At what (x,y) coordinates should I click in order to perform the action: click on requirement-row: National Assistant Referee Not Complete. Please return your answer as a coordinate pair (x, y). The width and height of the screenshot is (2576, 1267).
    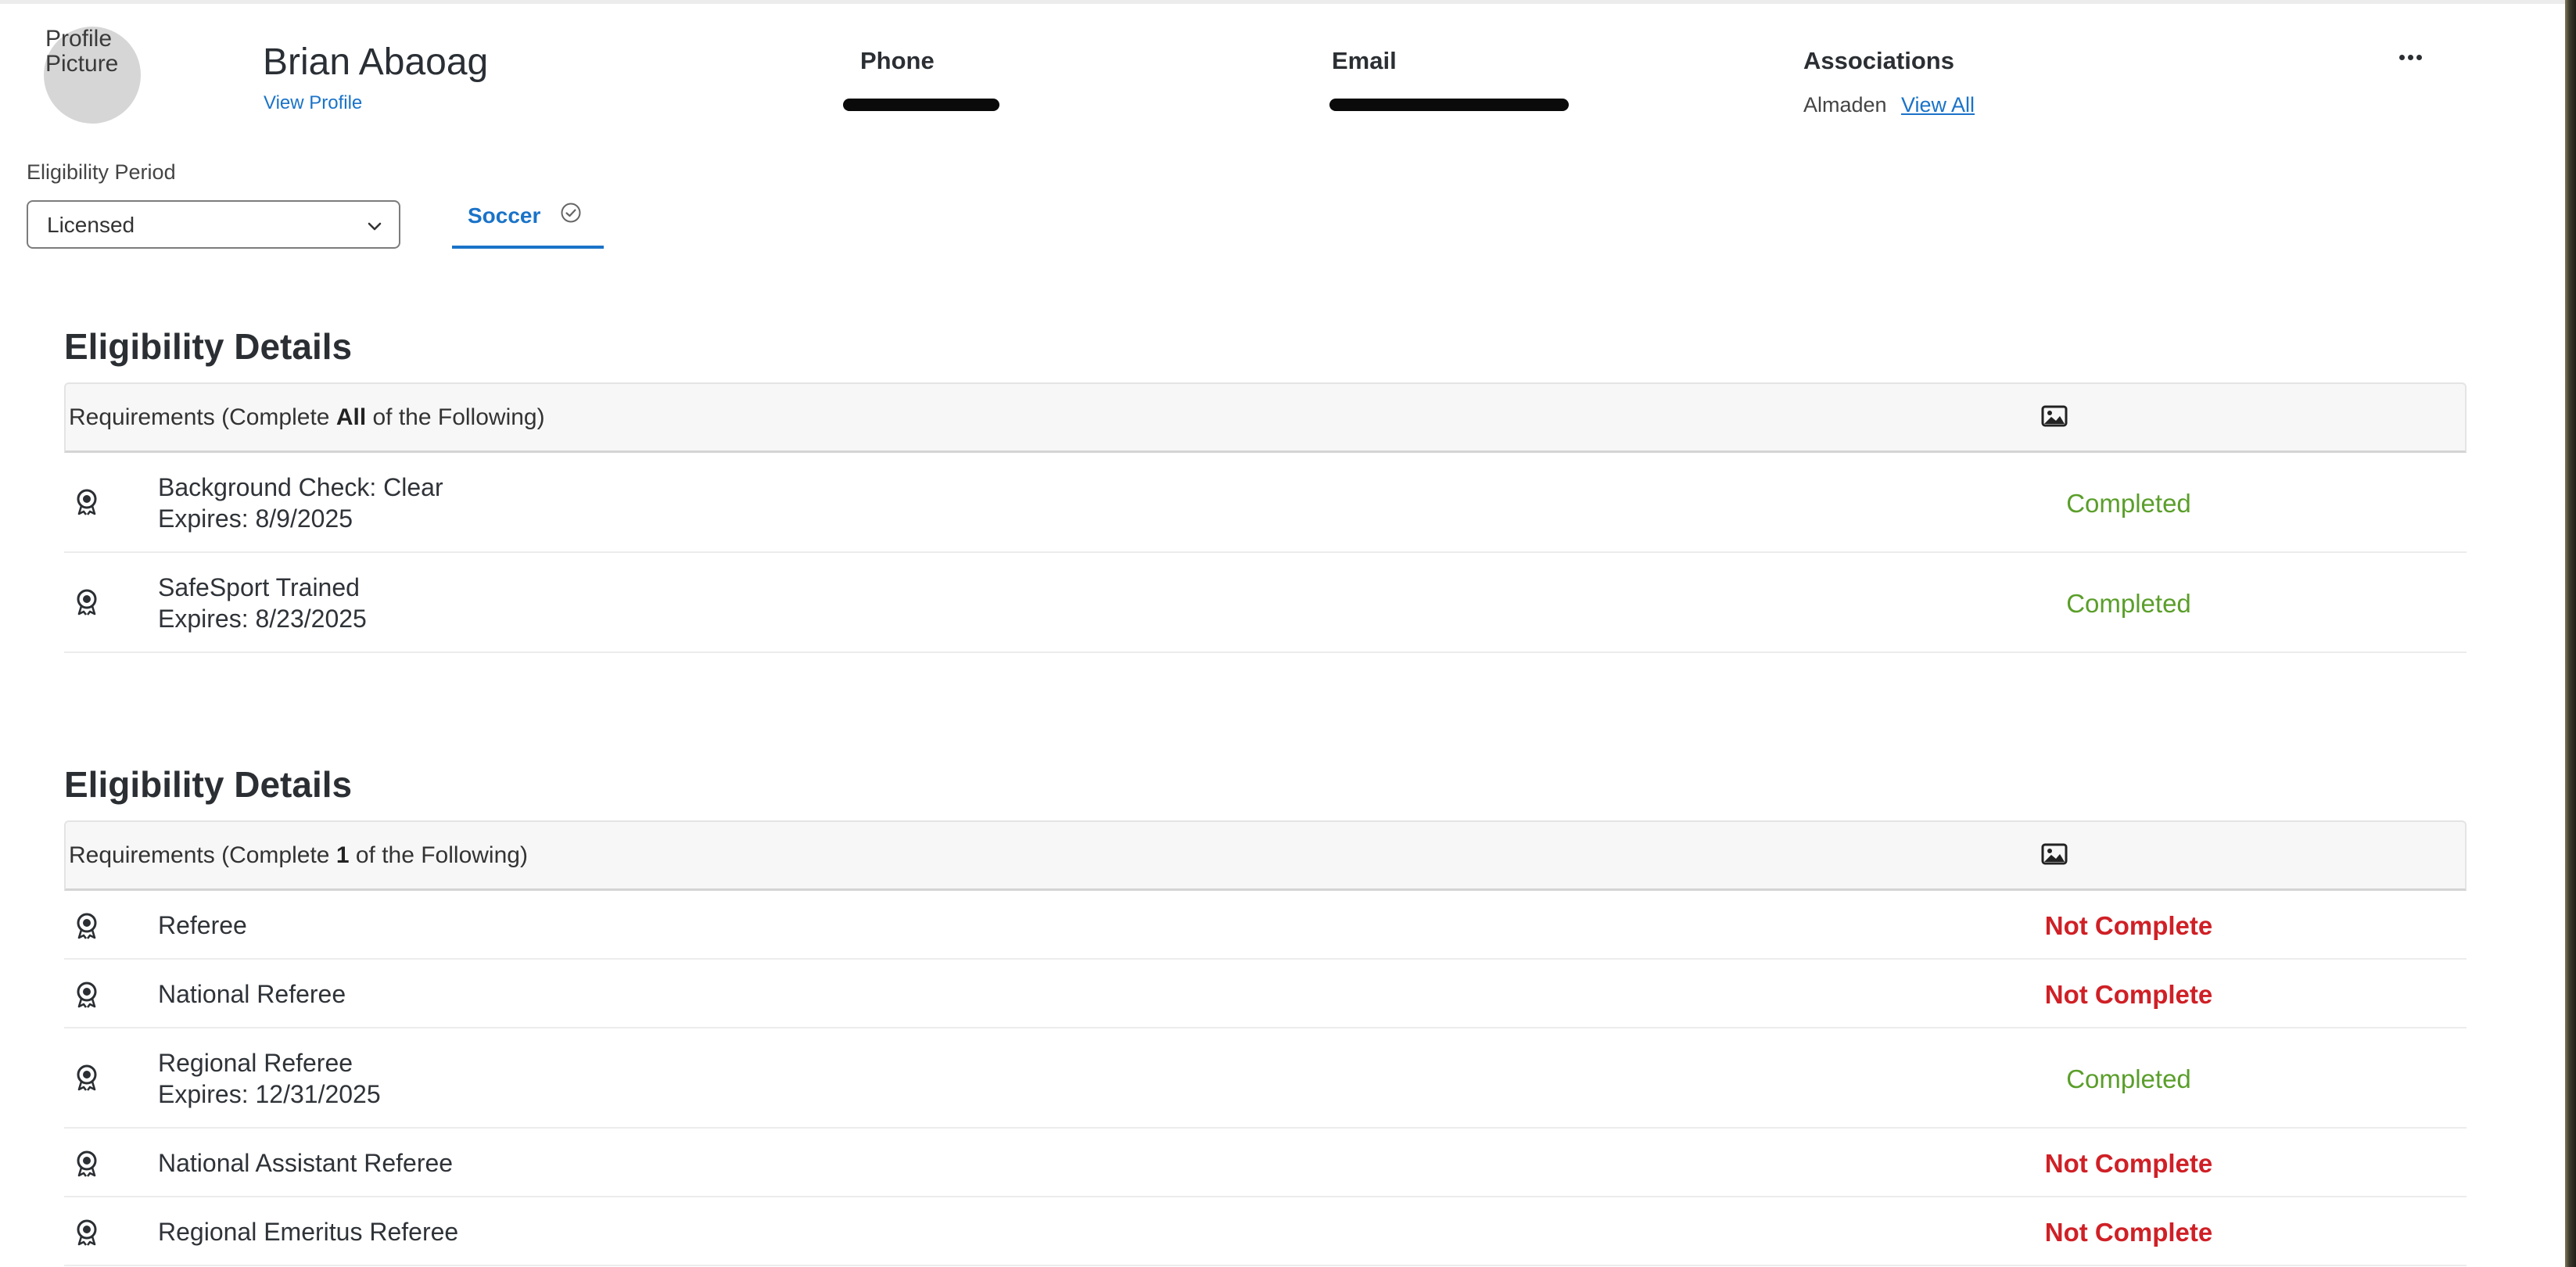
    Looking at the image, I should click on (1265, 1163).